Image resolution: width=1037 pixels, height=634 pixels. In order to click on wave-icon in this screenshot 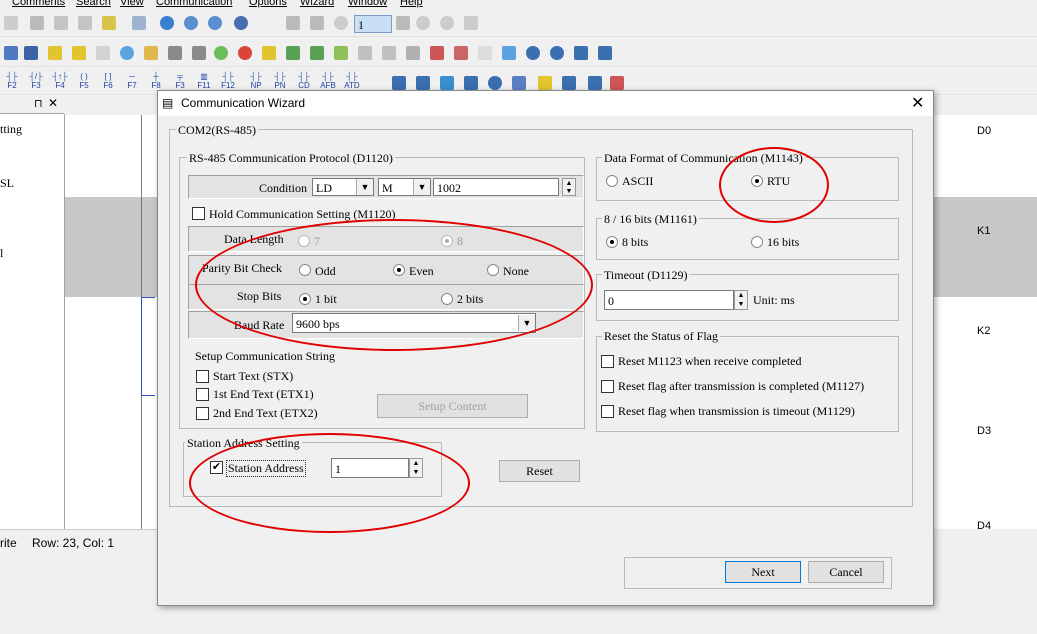, I will do `click(447, 83)`.